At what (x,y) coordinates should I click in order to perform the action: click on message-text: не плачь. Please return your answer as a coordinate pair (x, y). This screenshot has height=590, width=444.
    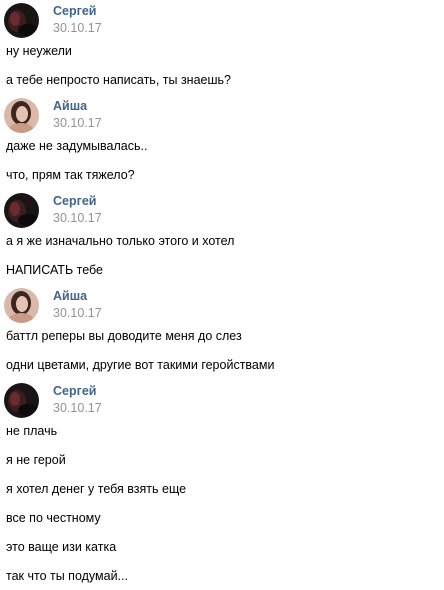
    Looking at the image, I should click on (32, 431).